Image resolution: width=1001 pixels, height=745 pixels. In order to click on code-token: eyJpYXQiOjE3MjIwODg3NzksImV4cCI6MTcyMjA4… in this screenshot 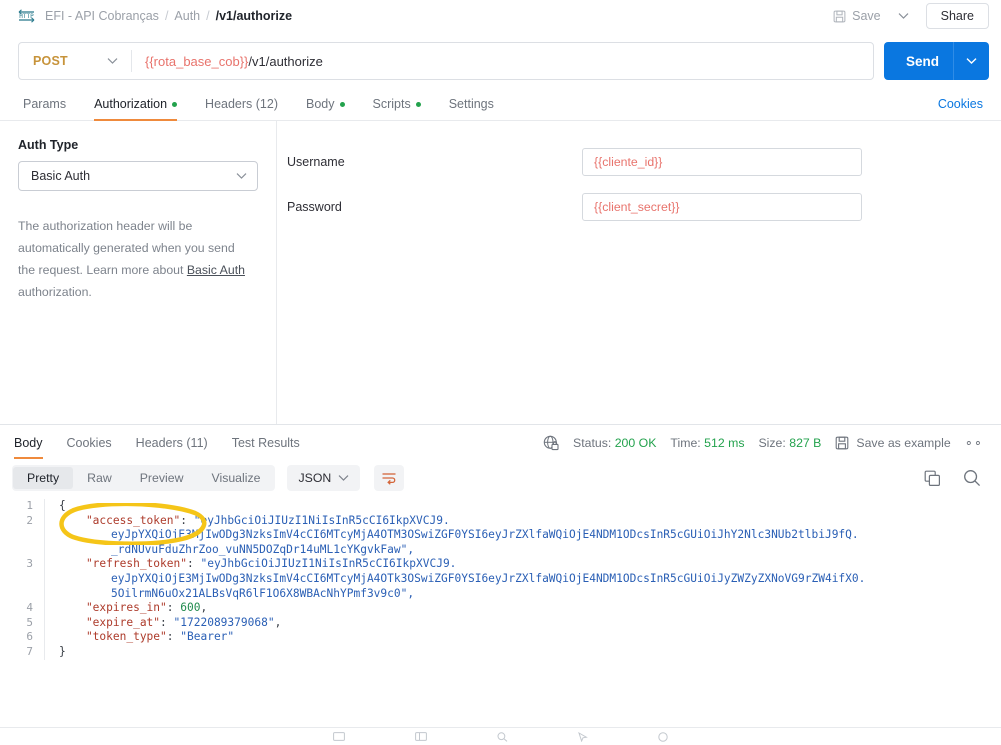, I will do `click(488, 578)`.